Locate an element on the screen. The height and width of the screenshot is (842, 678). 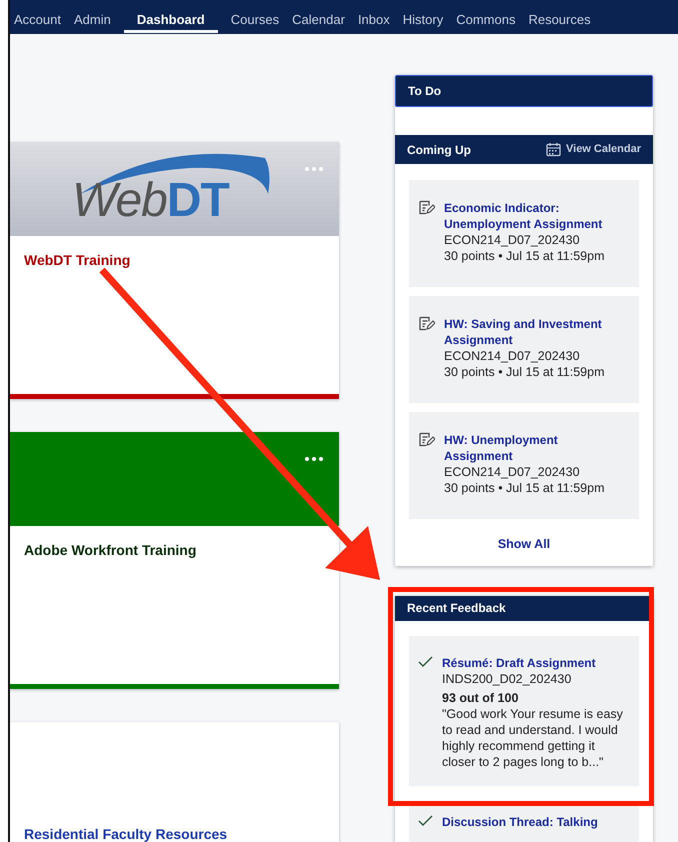
course-title: Adobe Workfront Training is located at coordinates (110, 550).